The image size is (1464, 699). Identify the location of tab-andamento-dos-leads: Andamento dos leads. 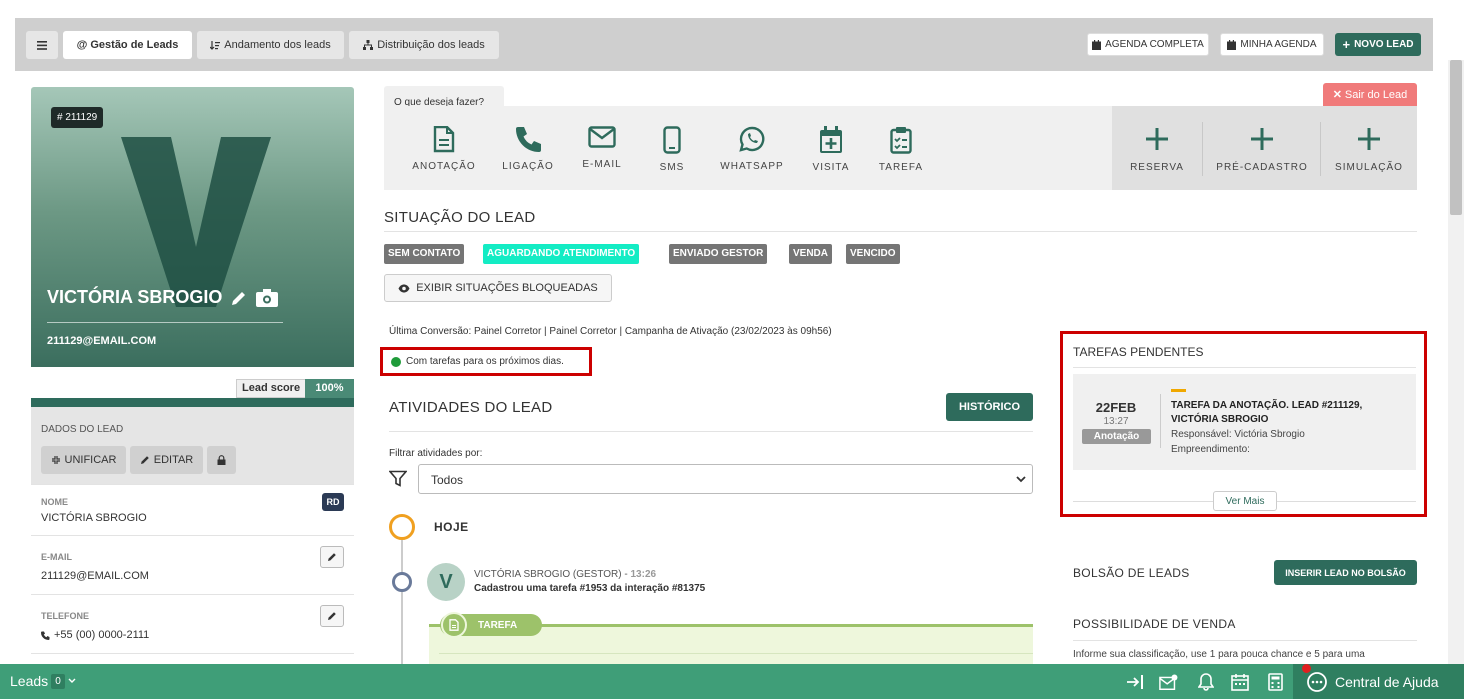
(270, 45).